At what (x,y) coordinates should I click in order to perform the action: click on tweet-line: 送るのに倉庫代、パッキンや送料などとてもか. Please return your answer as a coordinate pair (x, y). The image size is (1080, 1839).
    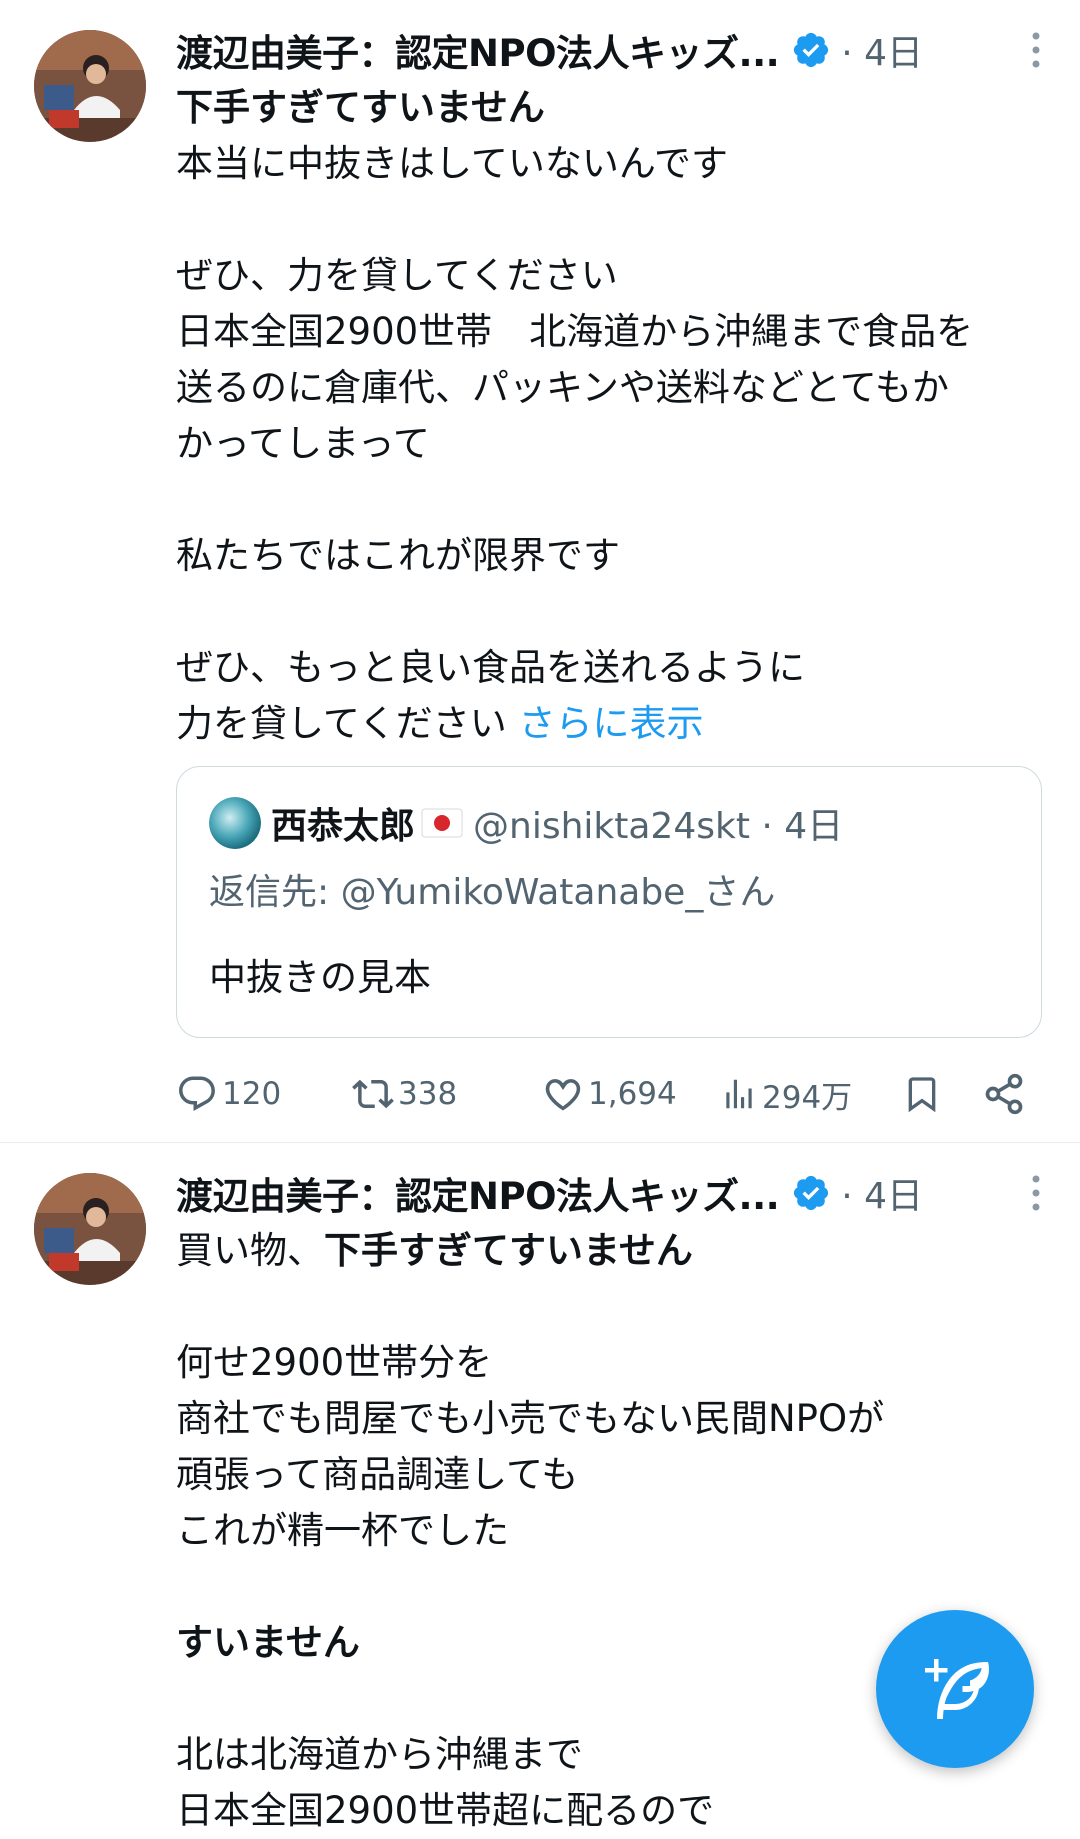
    Looking at the image, I should click on (562, 387).